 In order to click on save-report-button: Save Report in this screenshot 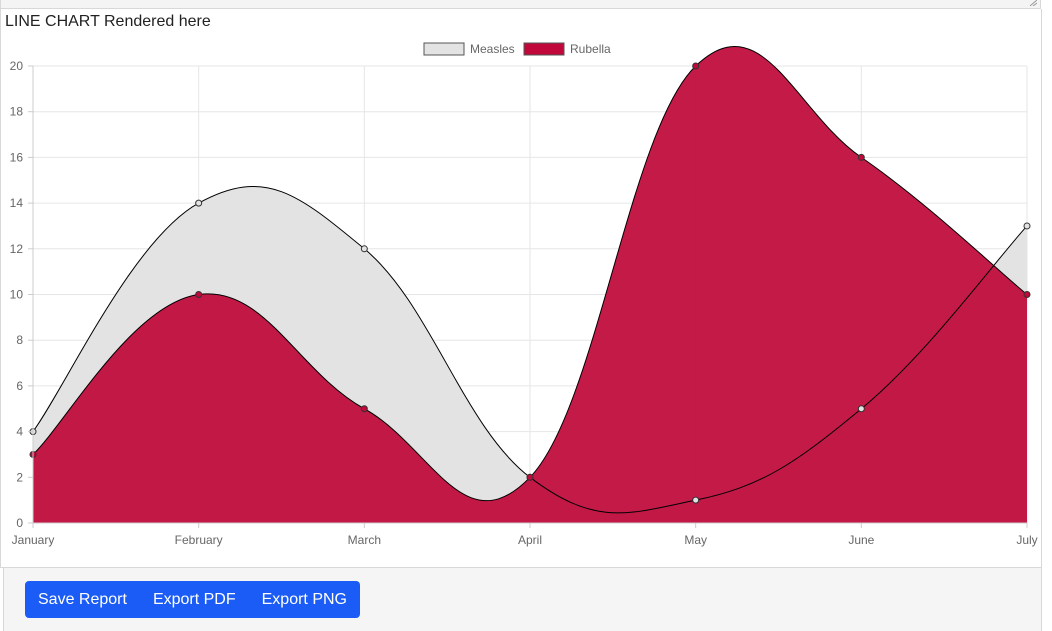, I will do `click(82, 599)`.